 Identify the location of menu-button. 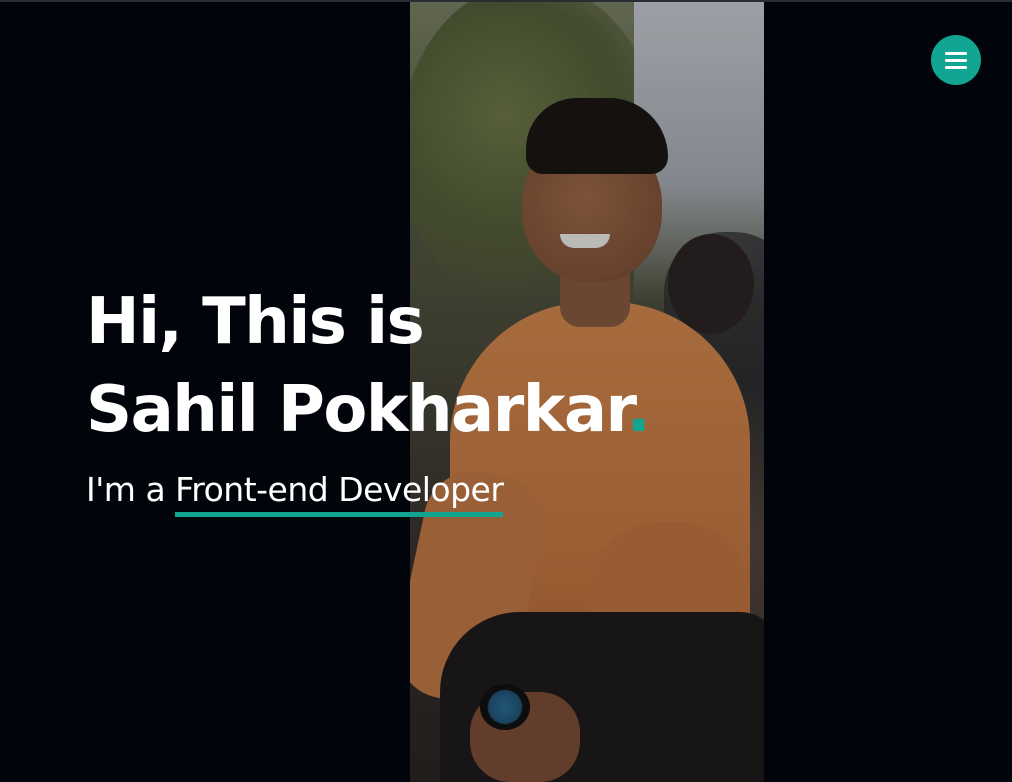
(956, 60).